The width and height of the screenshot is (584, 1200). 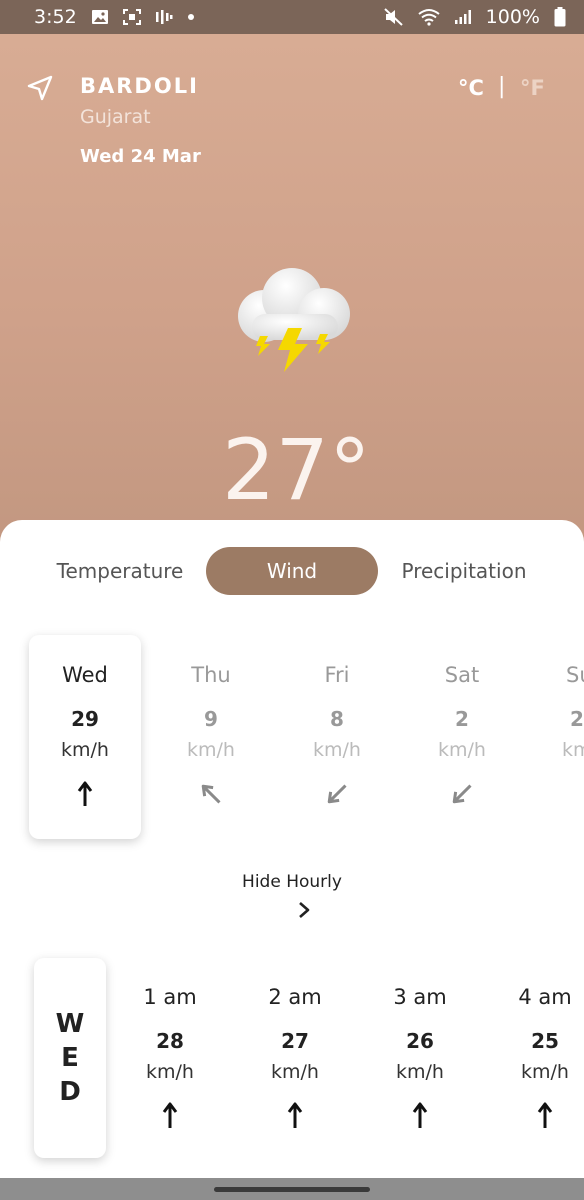 I want to click on fahrenheit-toggle: °F, so click(x=532, y=88).